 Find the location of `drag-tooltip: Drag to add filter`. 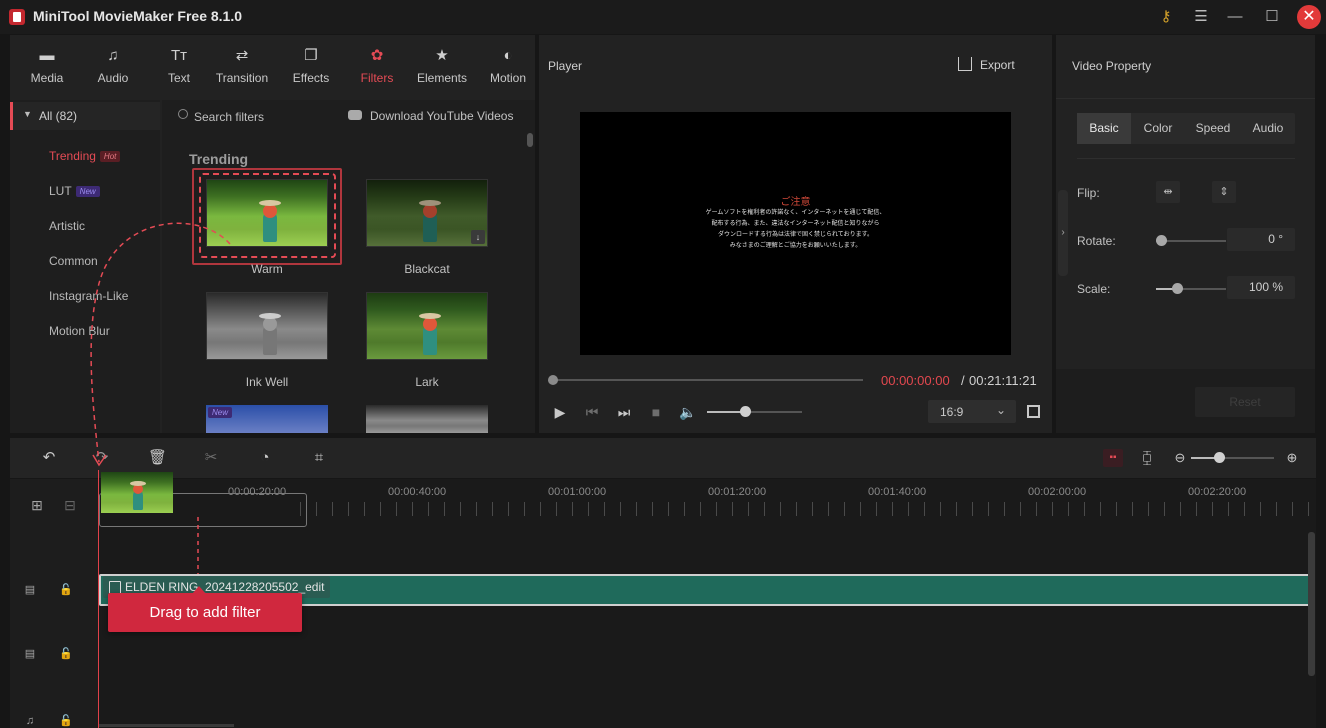

drag-tooltip: Drag to add filter is located at coordinates (205, 609).